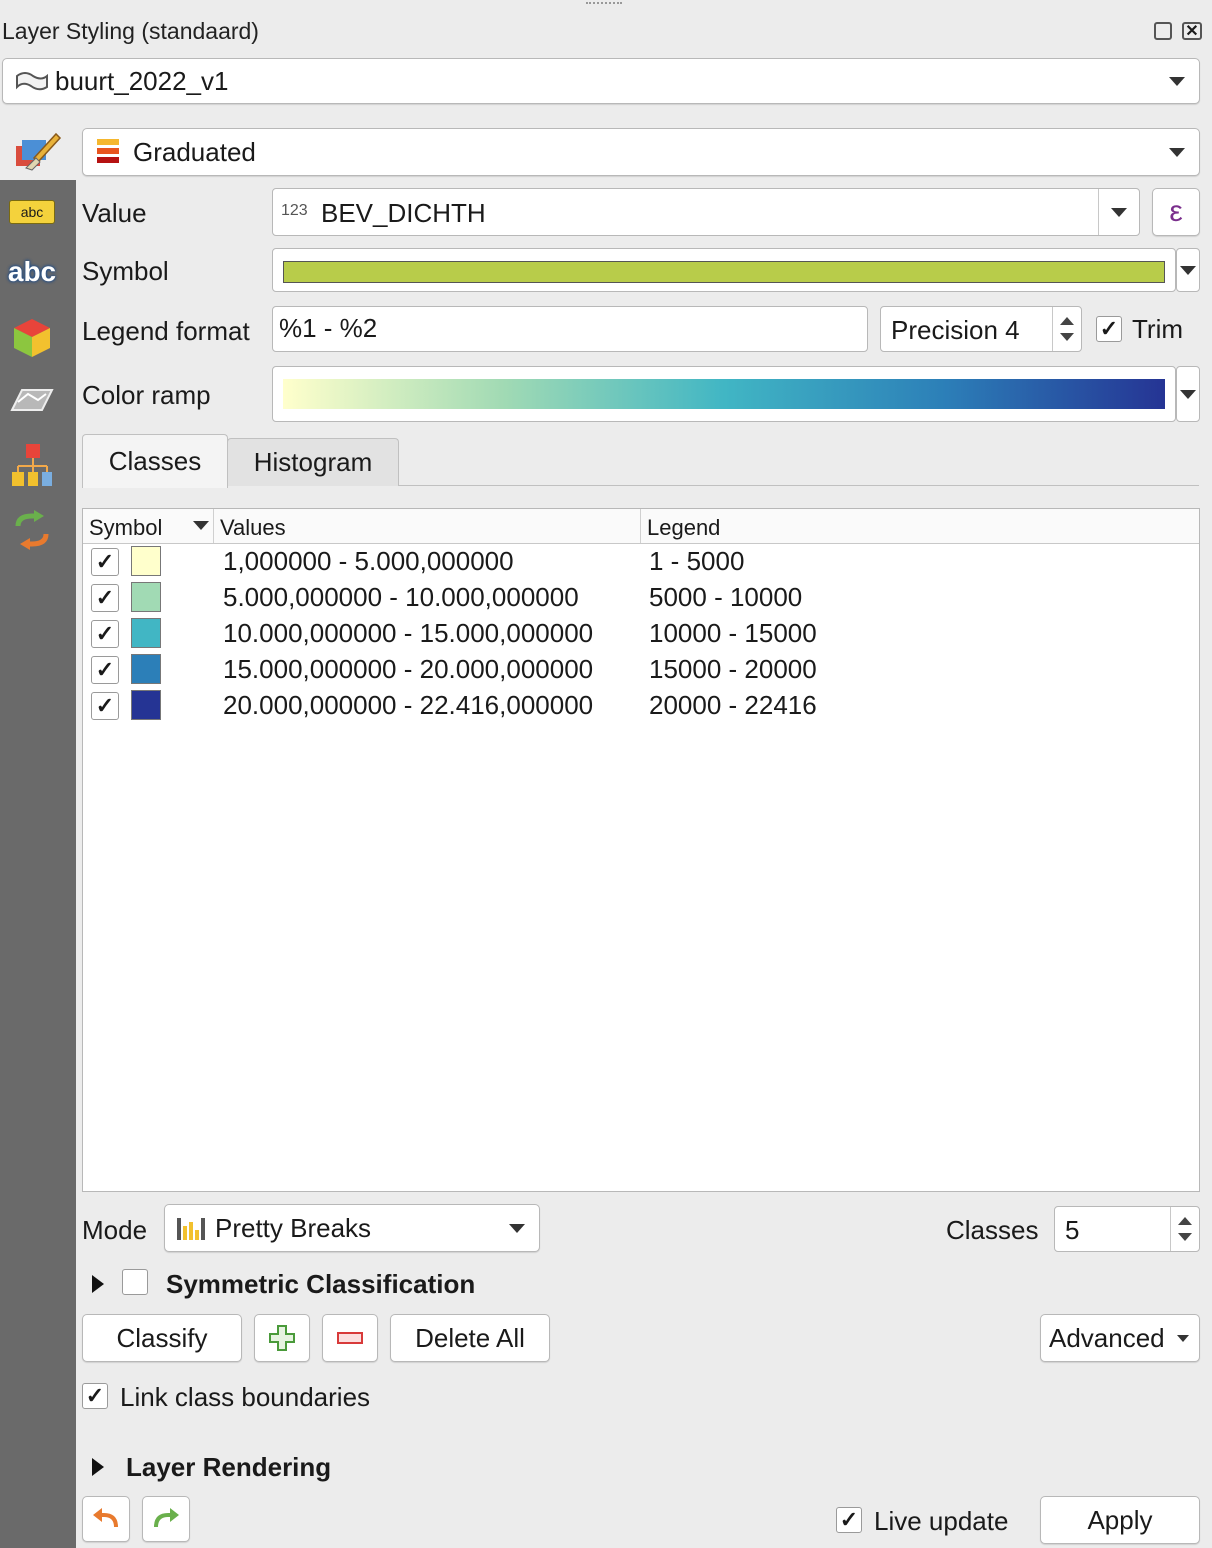  What do you see at coordinates (368, 561) in the screenshot?
I see `class-values: 1,000000 - 5.000,000000` at bounding box center [368, 561].